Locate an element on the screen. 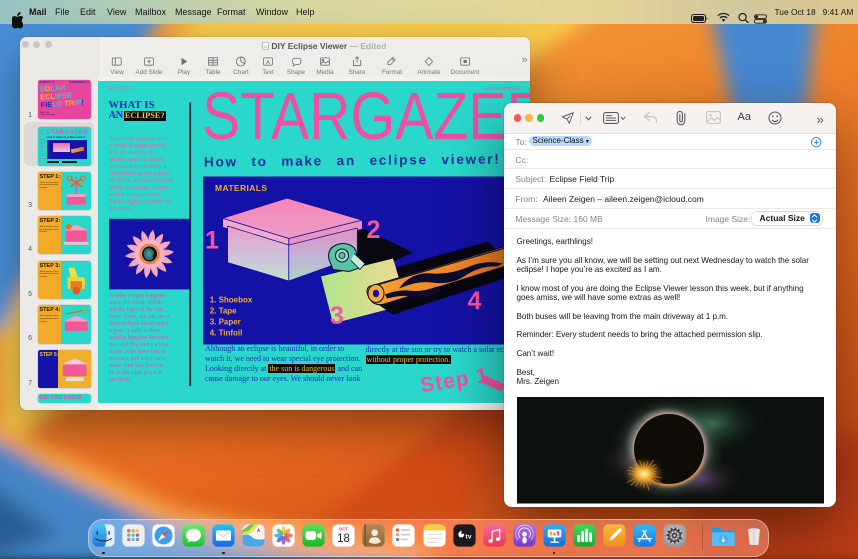 The image size is (858, 559). svg-text: 2. Tape is located at coordinates (223, 310).